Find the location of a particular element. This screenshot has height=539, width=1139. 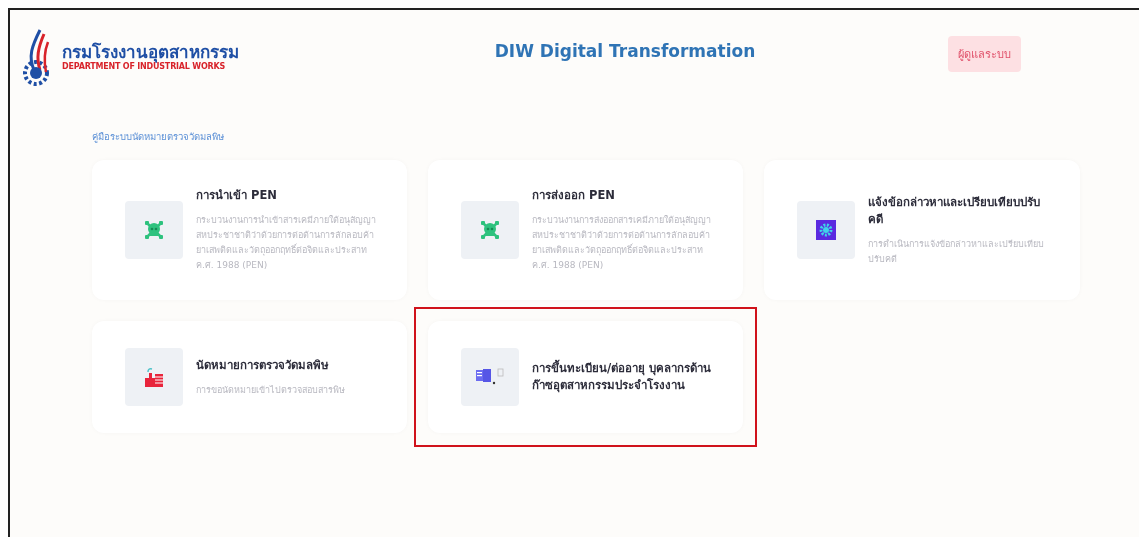

documents-icon is located at coordinates (490, 377).